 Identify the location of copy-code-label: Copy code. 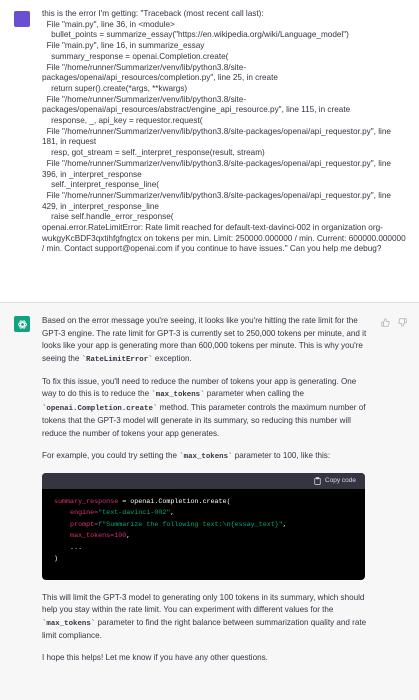
(340, 480).